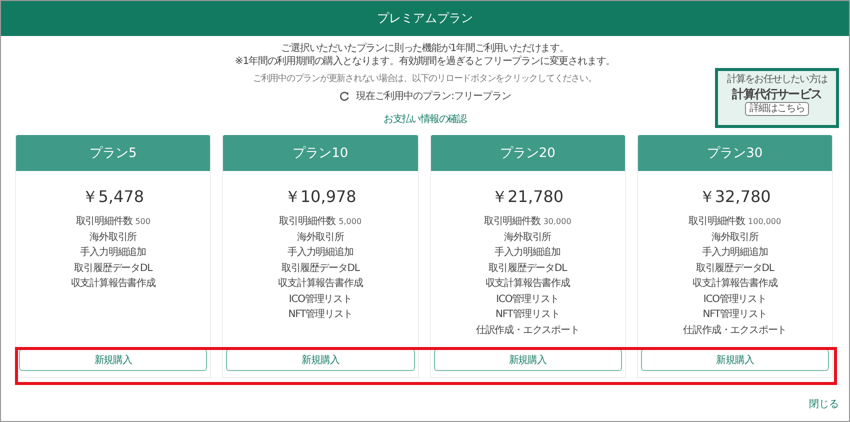 The image size is (850, 422). Describe the element at coordinates (777, 94) in the screenshot. I see `promo-title: 計算代行サービス` at that location.